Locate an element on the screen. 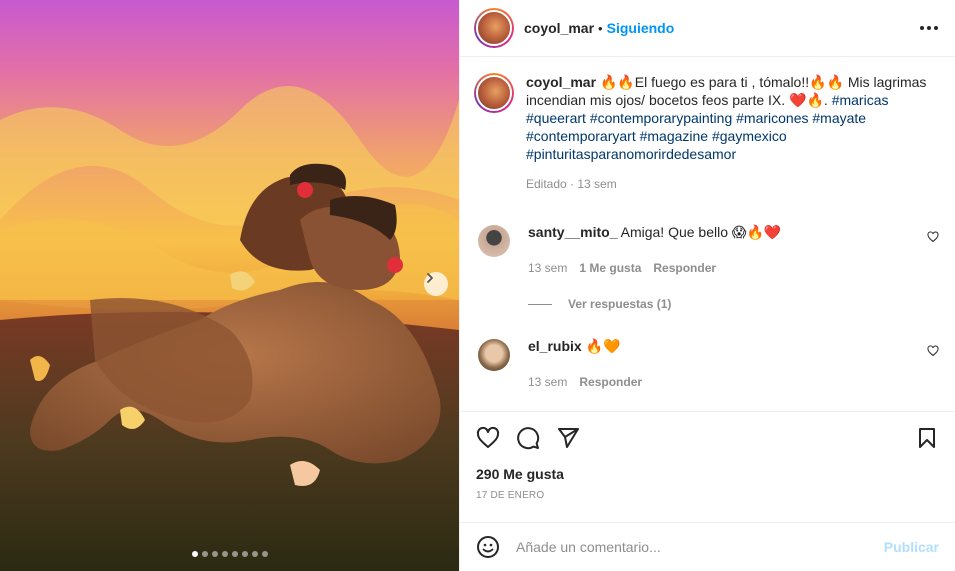 This screenshot has width=955, height=571. publish-button: Publicar is located at coordinates (911, 547).